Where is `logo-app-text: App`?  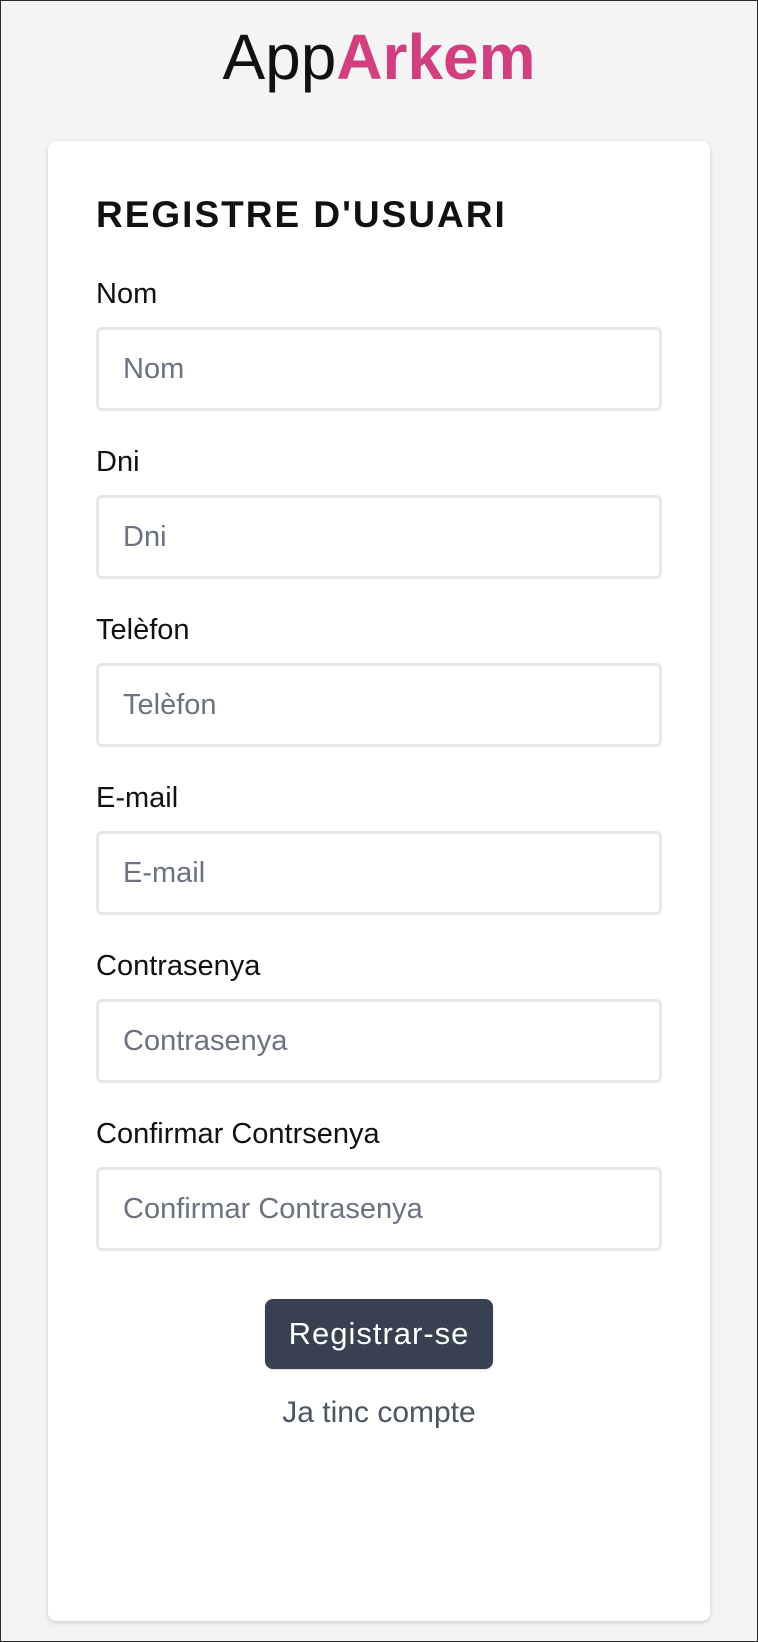
logo-app-text: App is located at coordinates (279, 57).